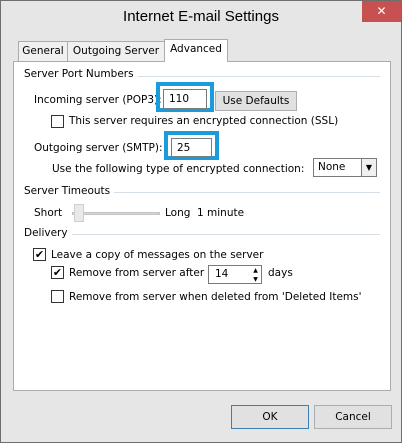 Image resolution: width=402 pixels, height=443 pixels. What do you see at coordinates (191, 147) in the screenshot?
I see `outgoing-port-input: 25` at bounding box center [191, 147].